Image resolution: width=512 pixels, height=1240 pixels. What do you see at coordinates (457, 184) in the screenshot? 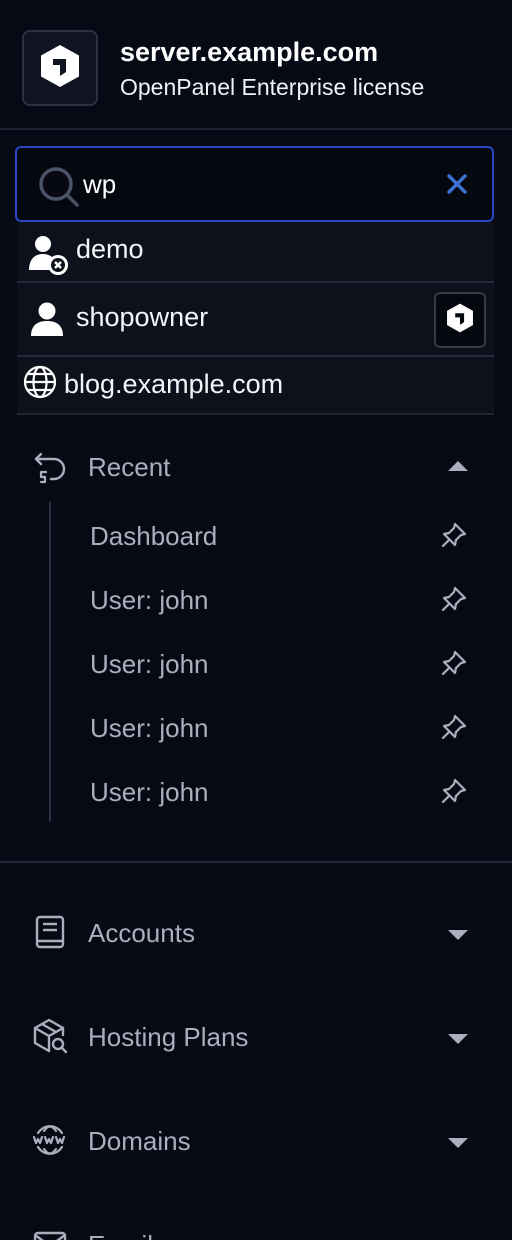
I see `clear-search-icon` at bounding box center [457, 184].